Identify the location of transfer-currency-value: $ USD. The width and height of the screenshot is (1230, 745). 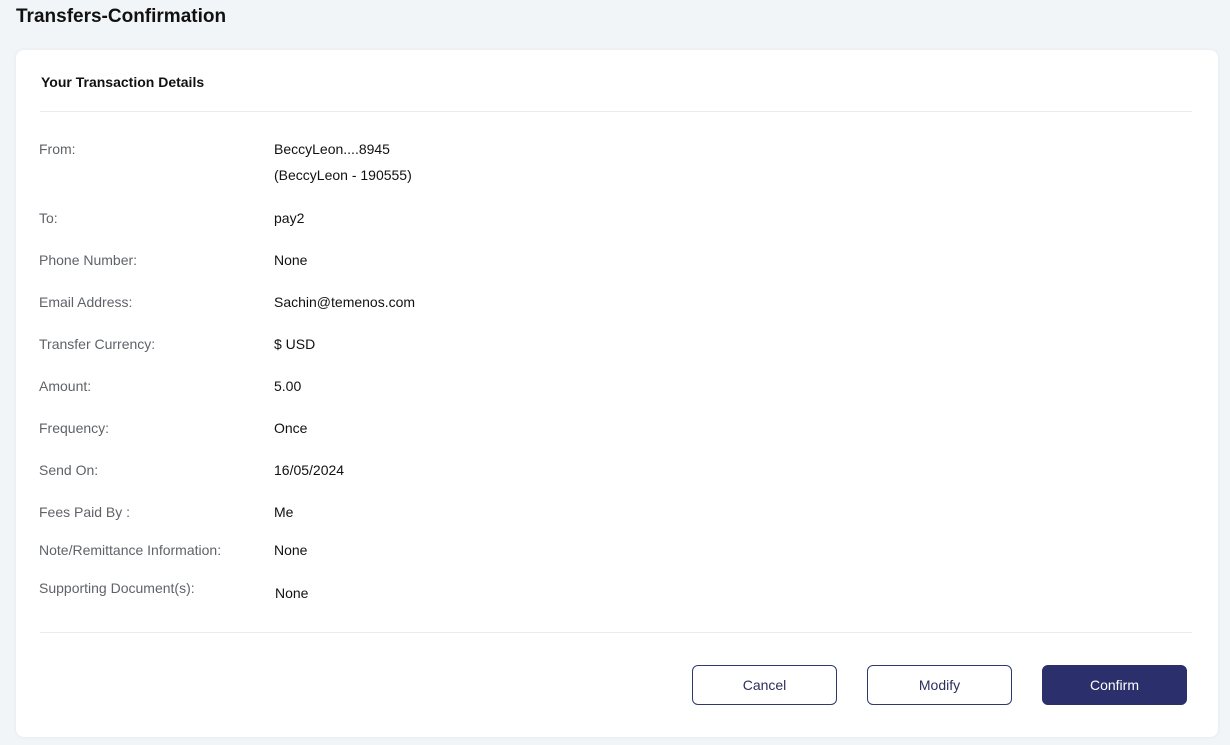
(295, 344).